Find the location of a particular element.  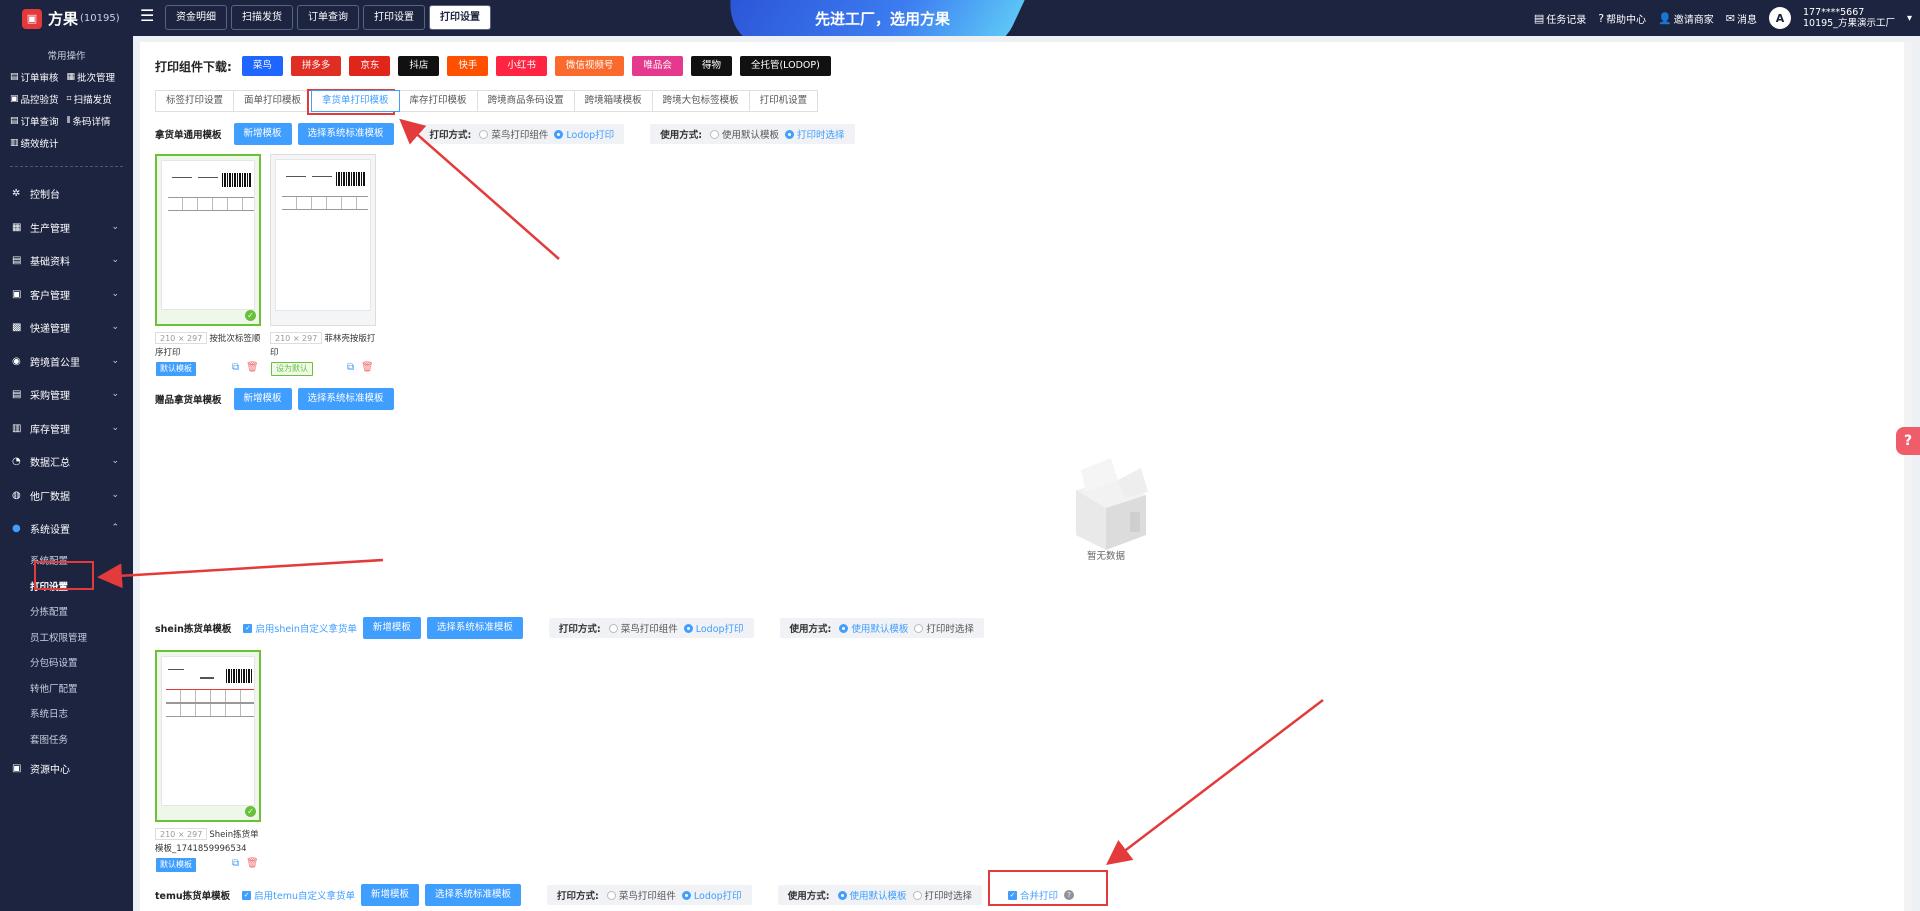

add-gift-template-button: 新增模板 is located at coordinates (262, 399).